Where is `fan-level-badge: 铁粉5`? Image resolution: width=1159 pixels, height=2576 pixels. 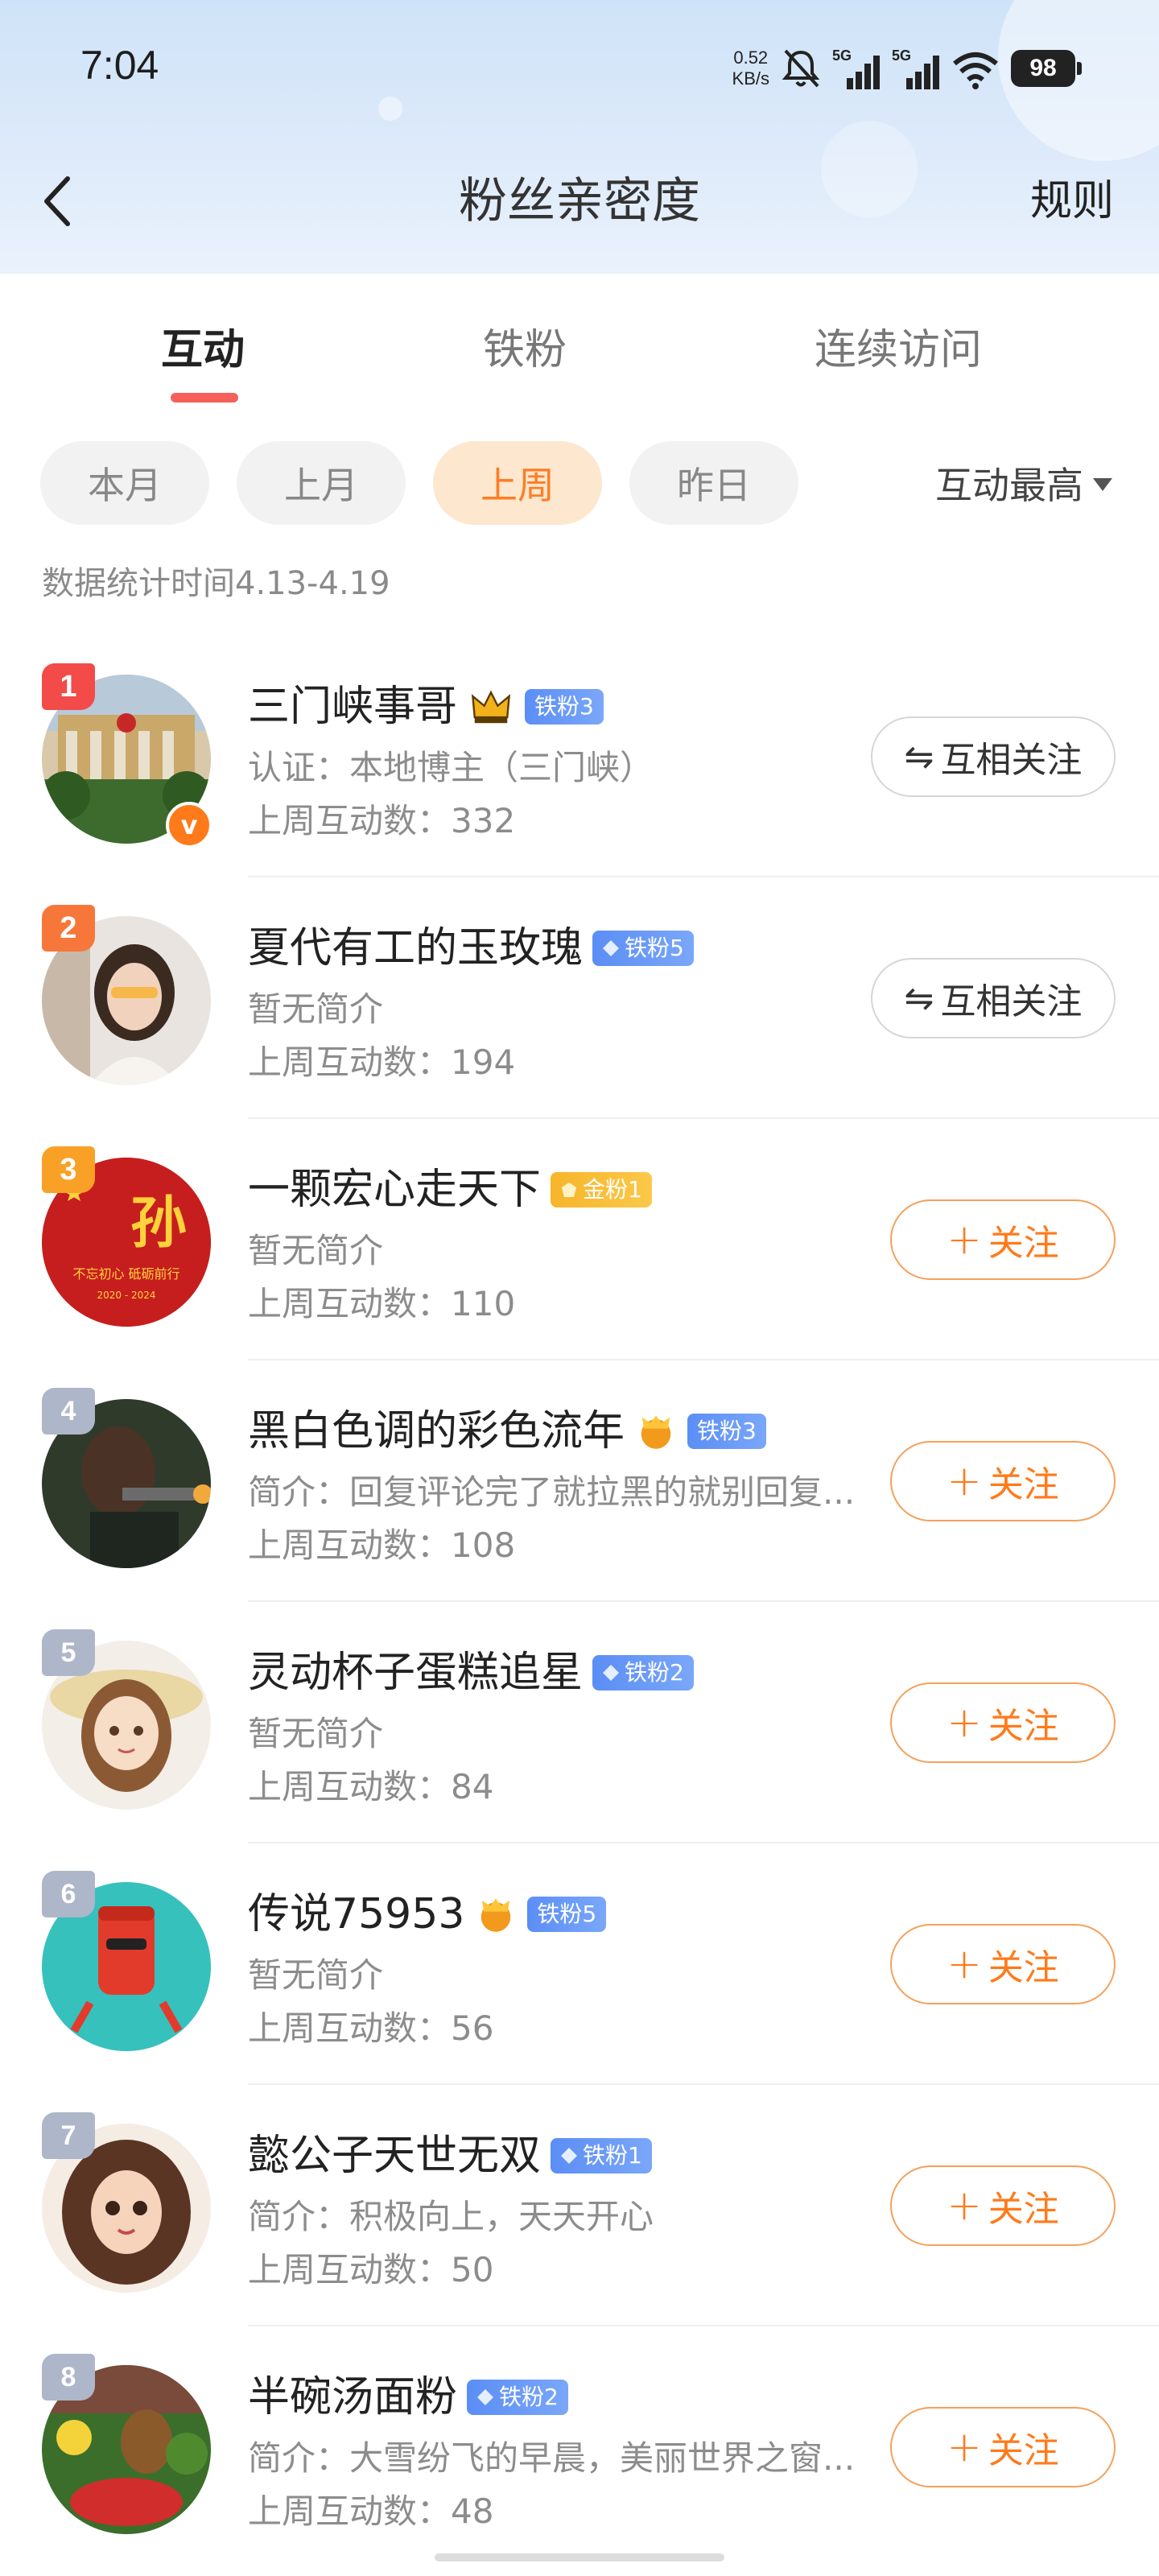 fan-level-badge: 铁粉5 is located at coordinates (643, 948).